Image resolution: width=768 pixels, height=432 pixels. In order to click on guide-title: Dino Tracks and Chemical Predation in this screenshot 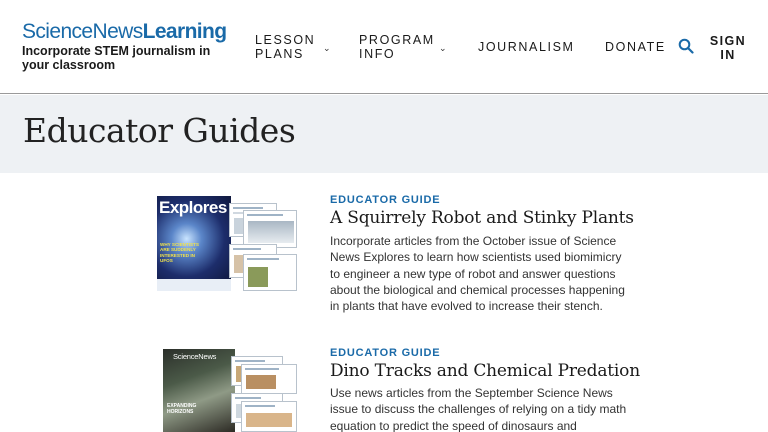, I will do `click(485, 371)`.